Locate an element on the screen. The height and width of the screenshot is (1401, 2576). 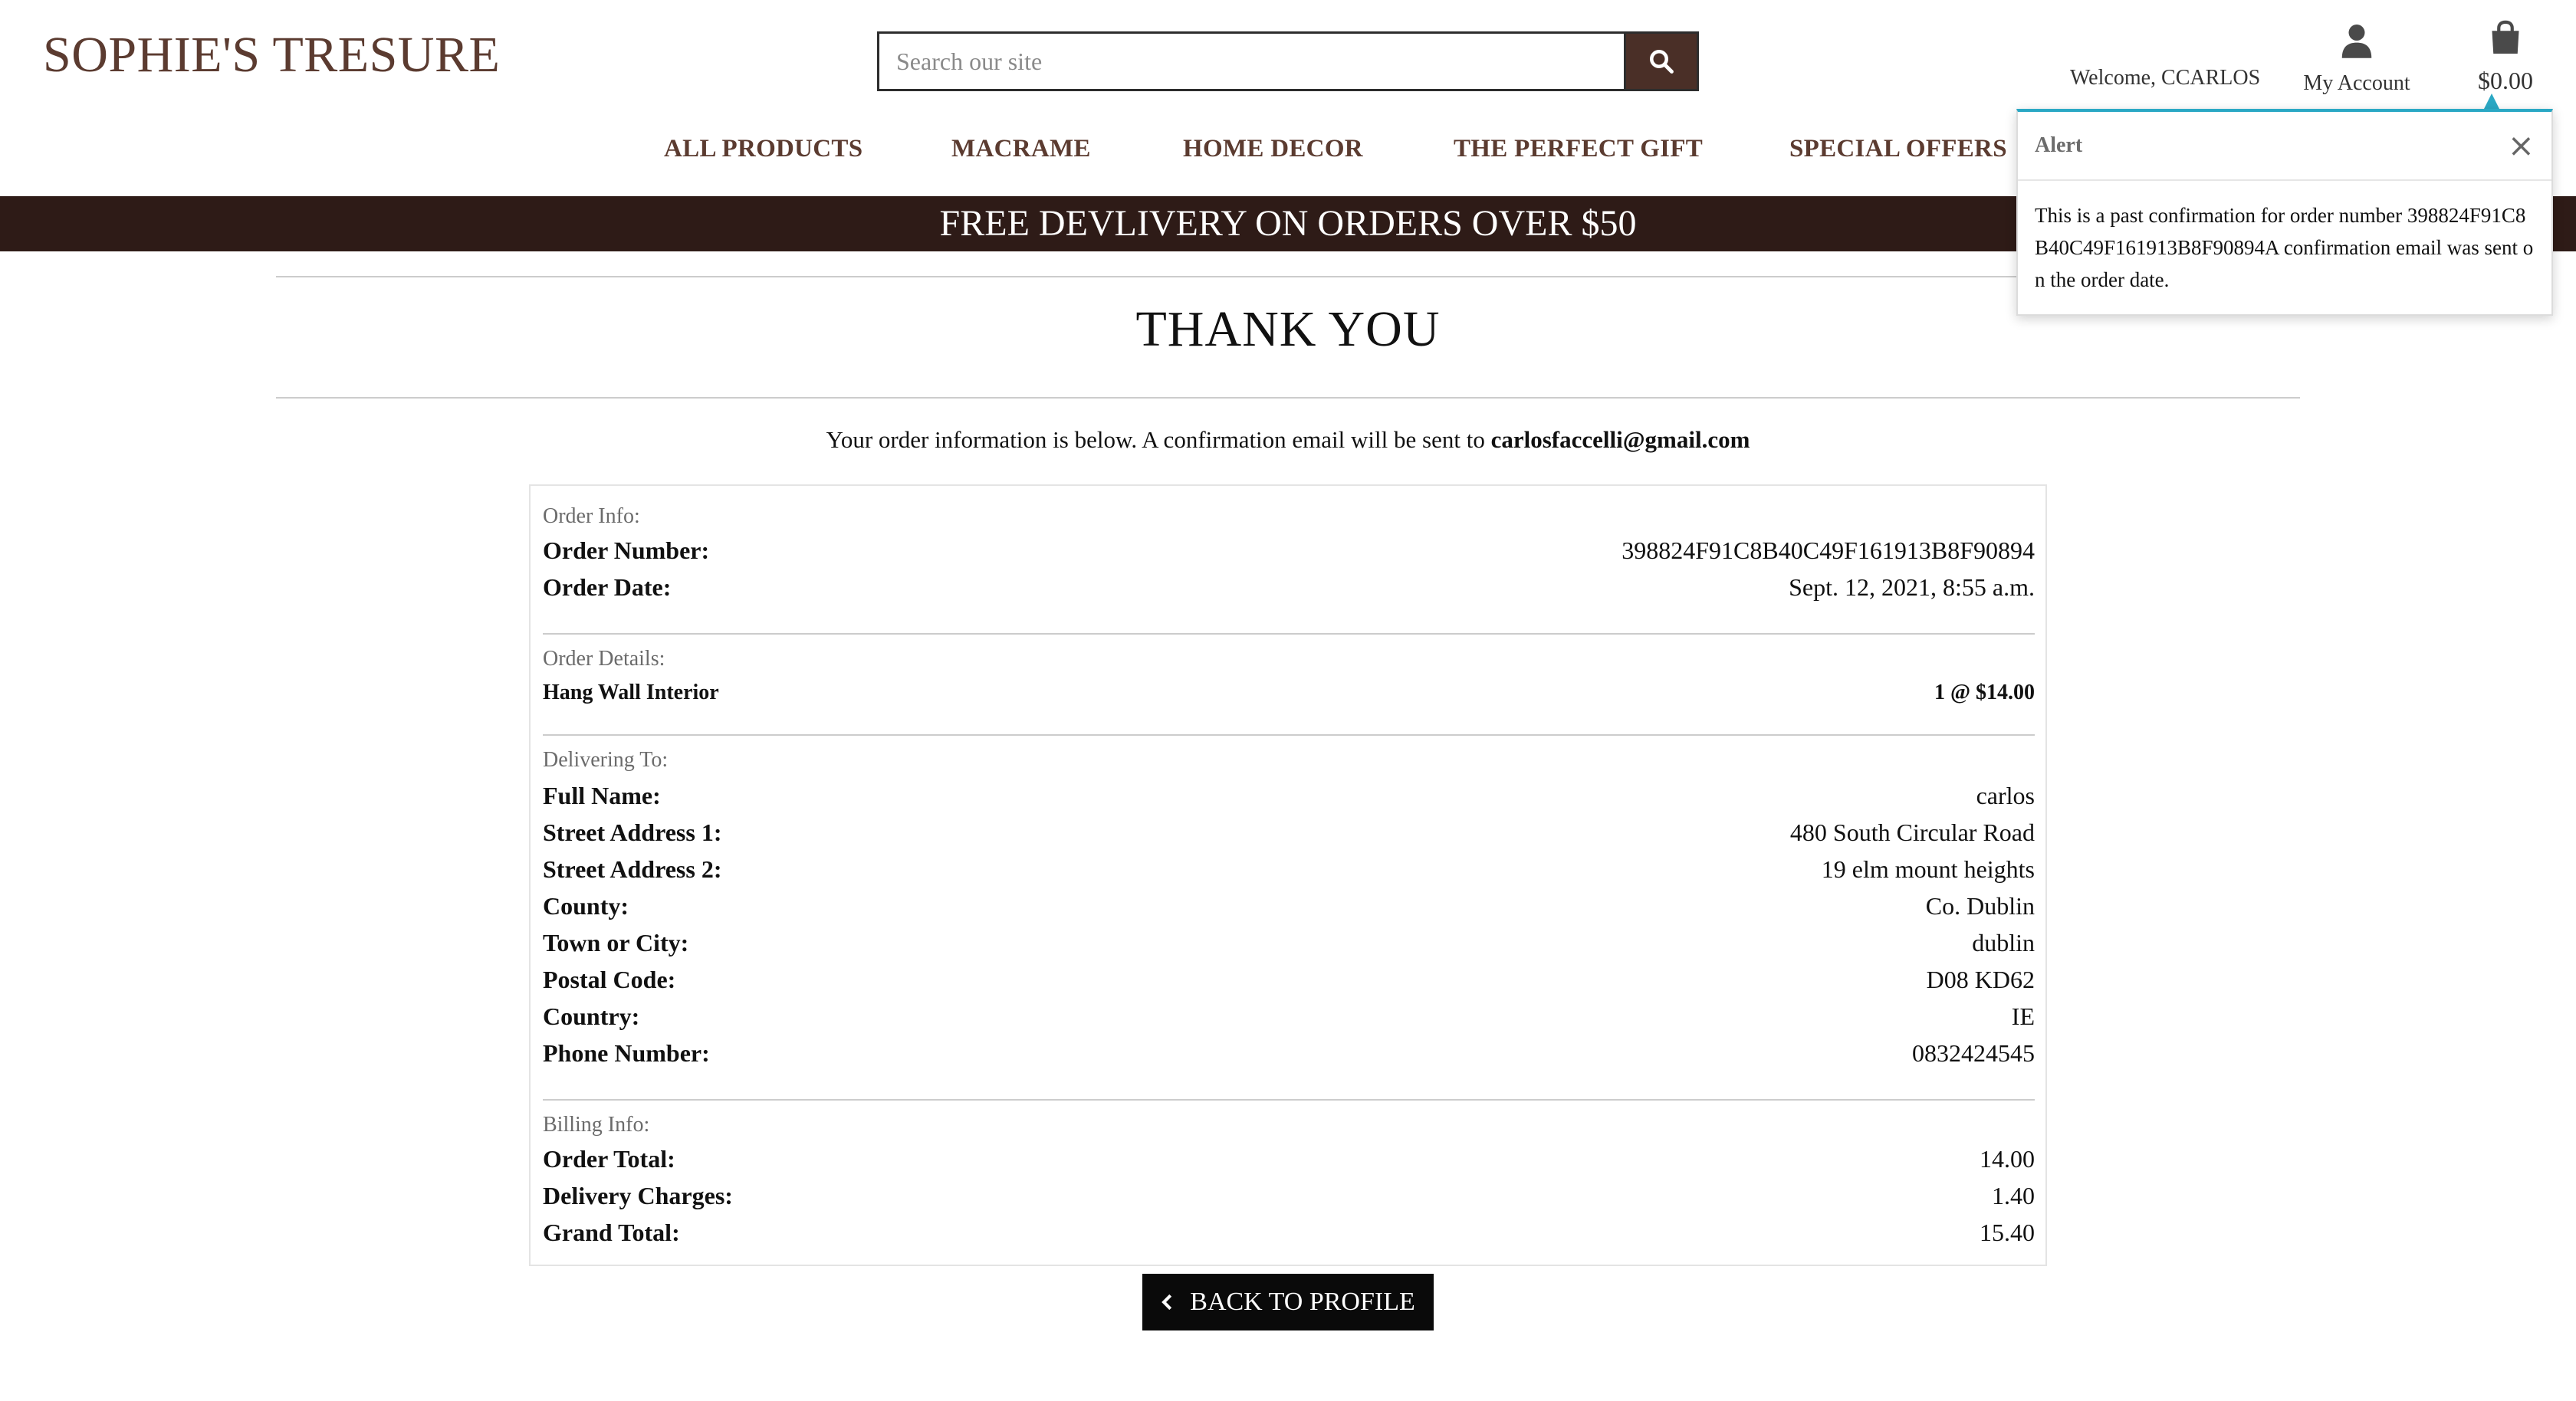
nav-all-products: ALL PRODUCTS is located at coordinates (764, 149).